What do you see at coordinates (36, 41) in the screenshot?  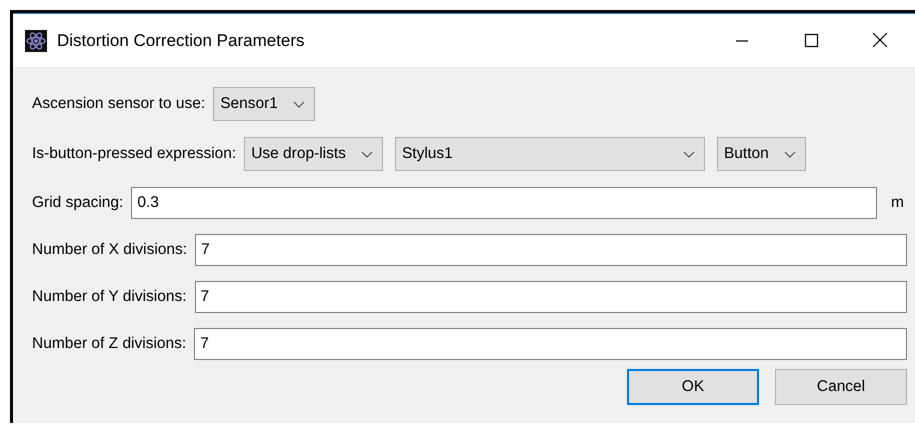 I see `atom-icon` at bounding box center [36, 41].